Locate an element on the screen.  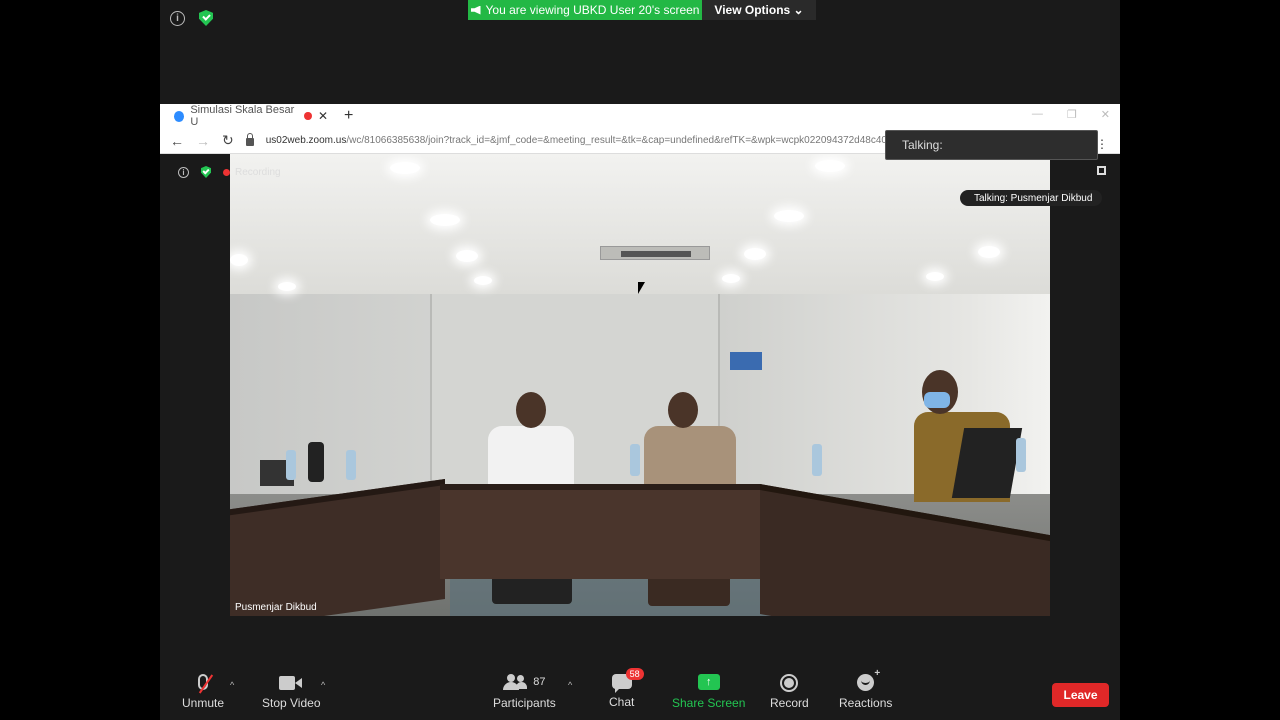
unmute-button: Unmute is located at coordinates (203, 692).